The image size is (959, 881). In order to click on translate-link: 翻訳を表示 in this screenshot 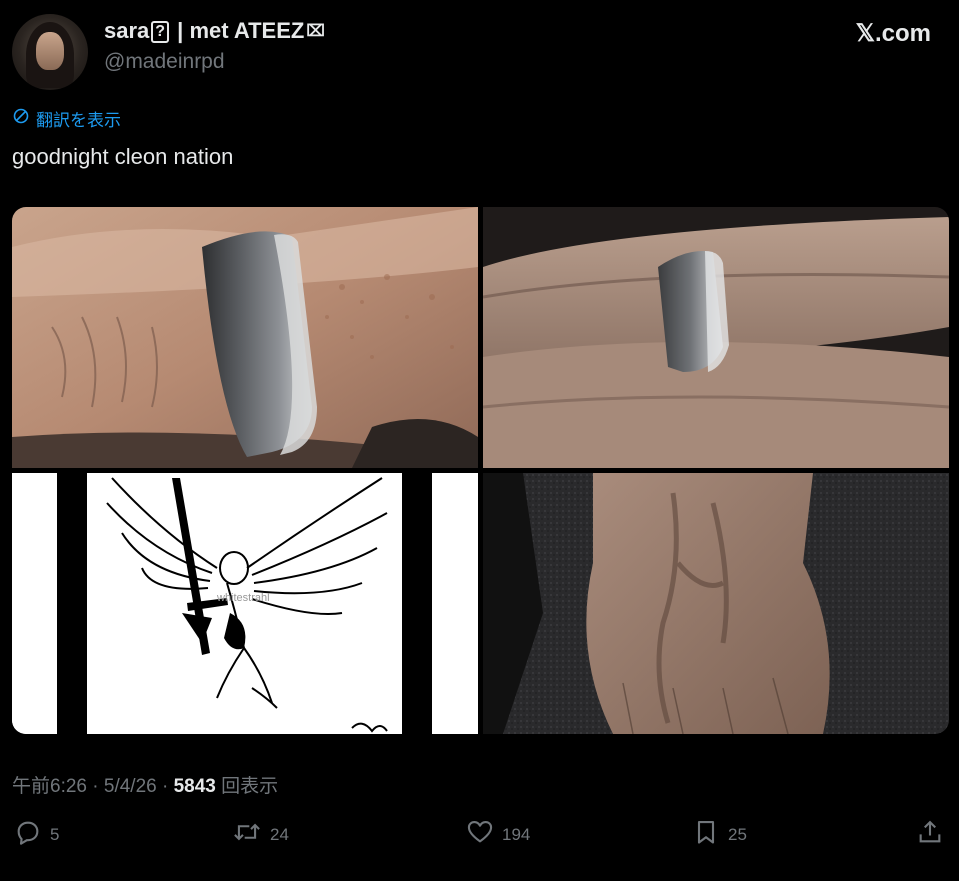, I will do `click(66, 118)`.